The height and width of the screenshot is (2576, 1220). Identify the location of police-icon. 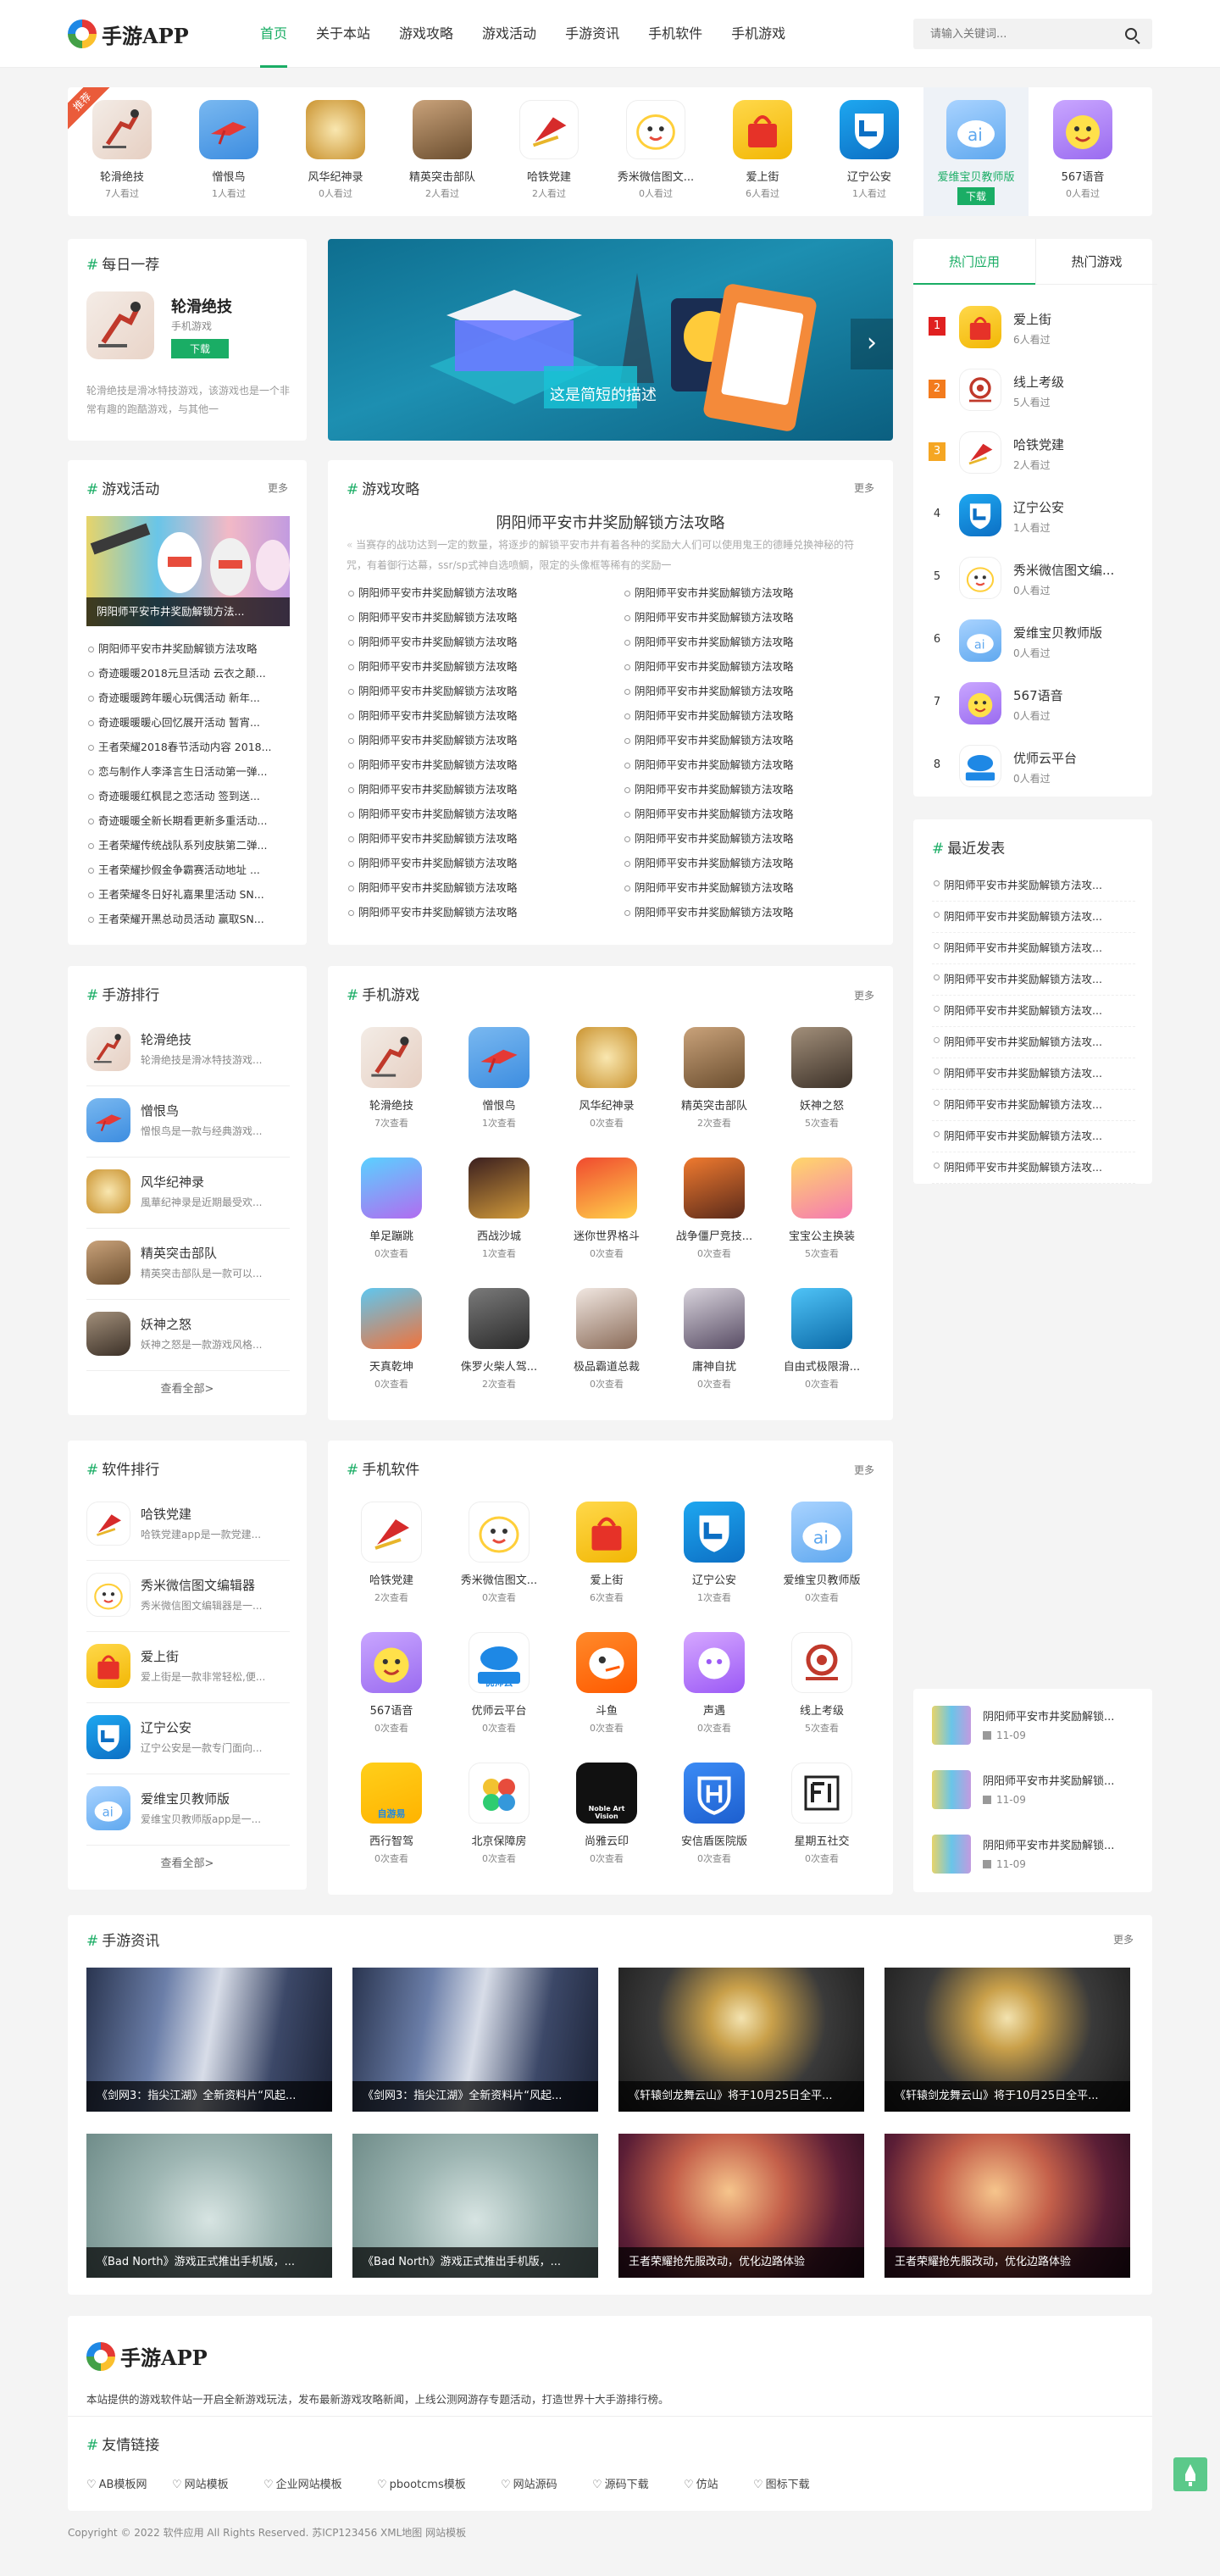
(714, 1532).